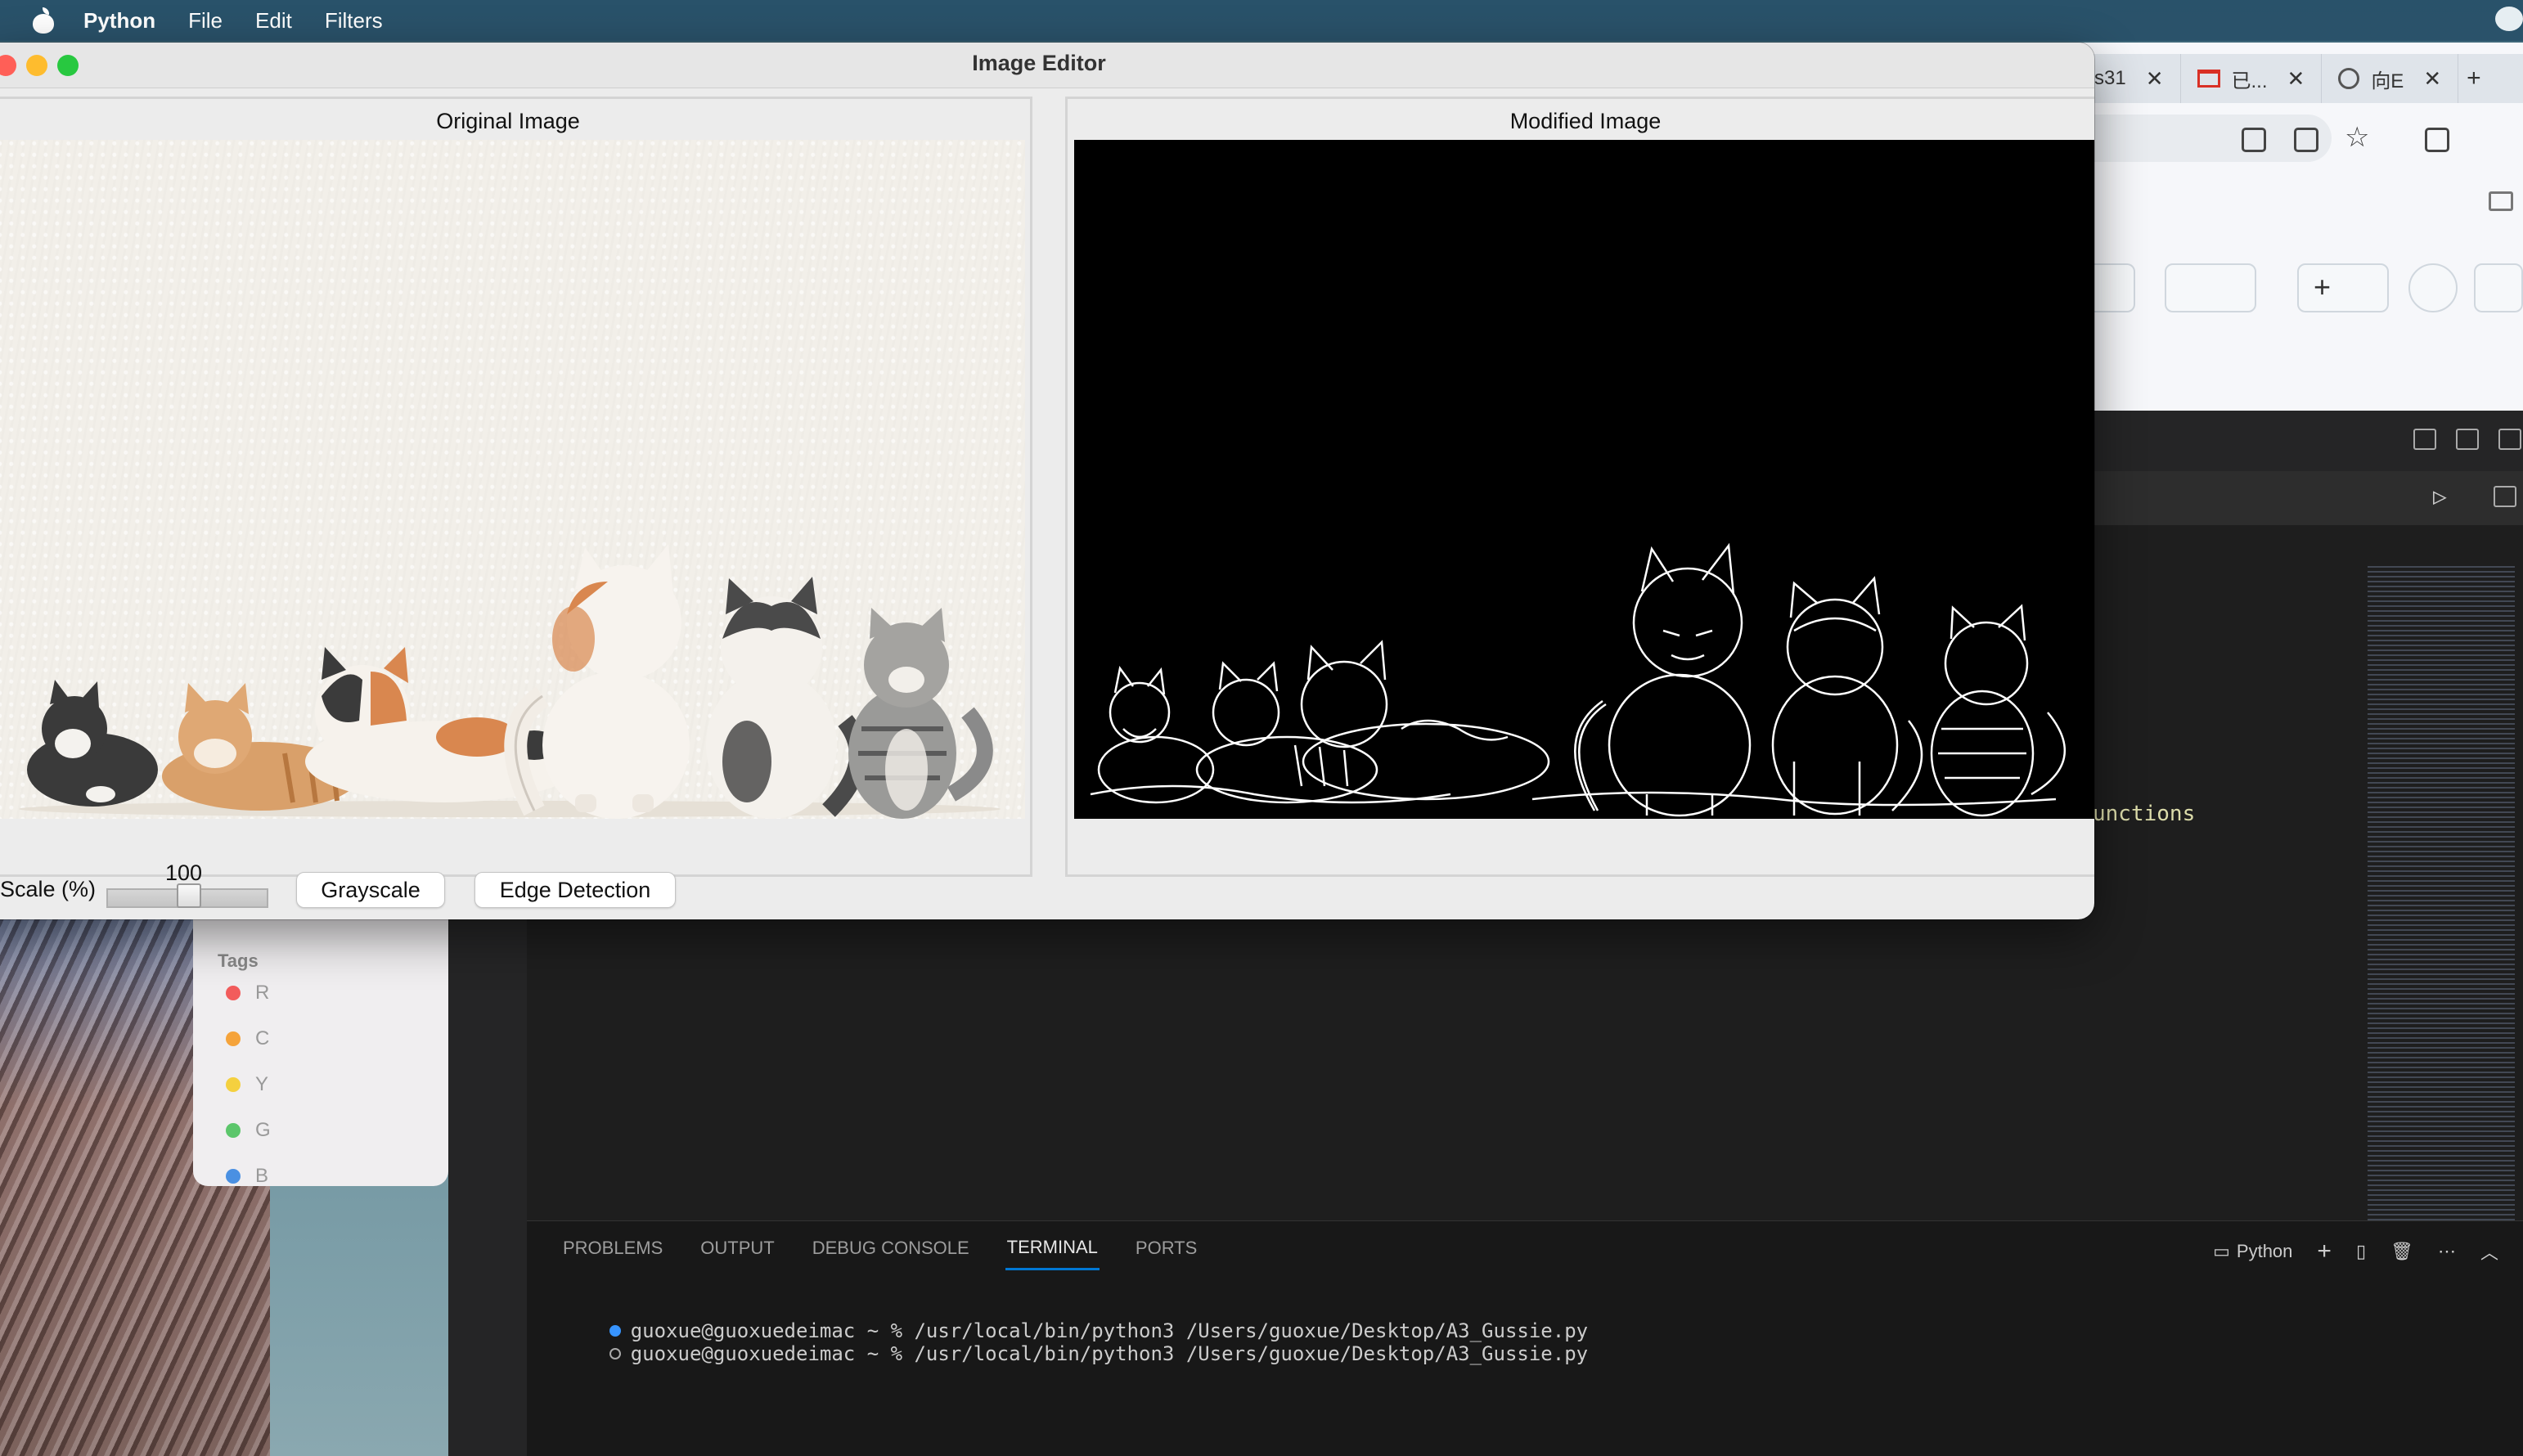 The height and width of the screenshot is (1456, 2523). I want to click on chevron-up-icon: ︿, so click(2489, 1252).